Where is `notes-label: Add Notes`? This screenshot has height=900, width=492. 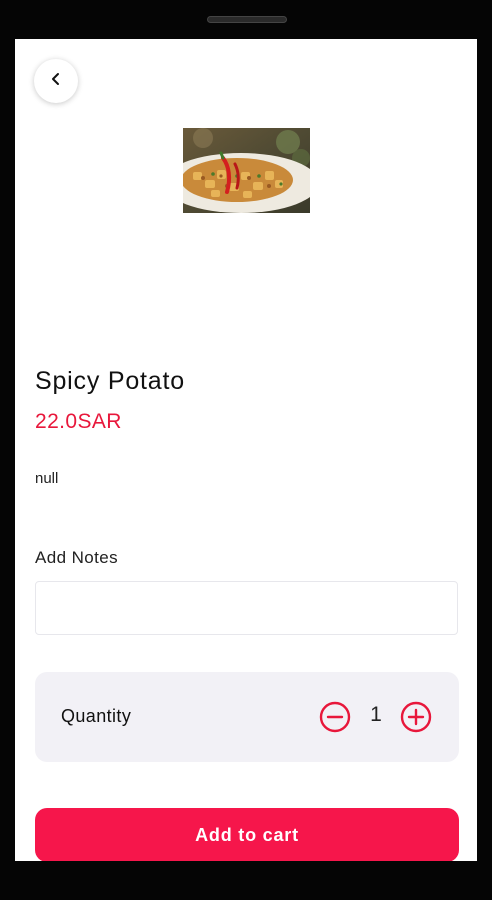
notes-label: Add Notes is located at coordinates (76, 557).